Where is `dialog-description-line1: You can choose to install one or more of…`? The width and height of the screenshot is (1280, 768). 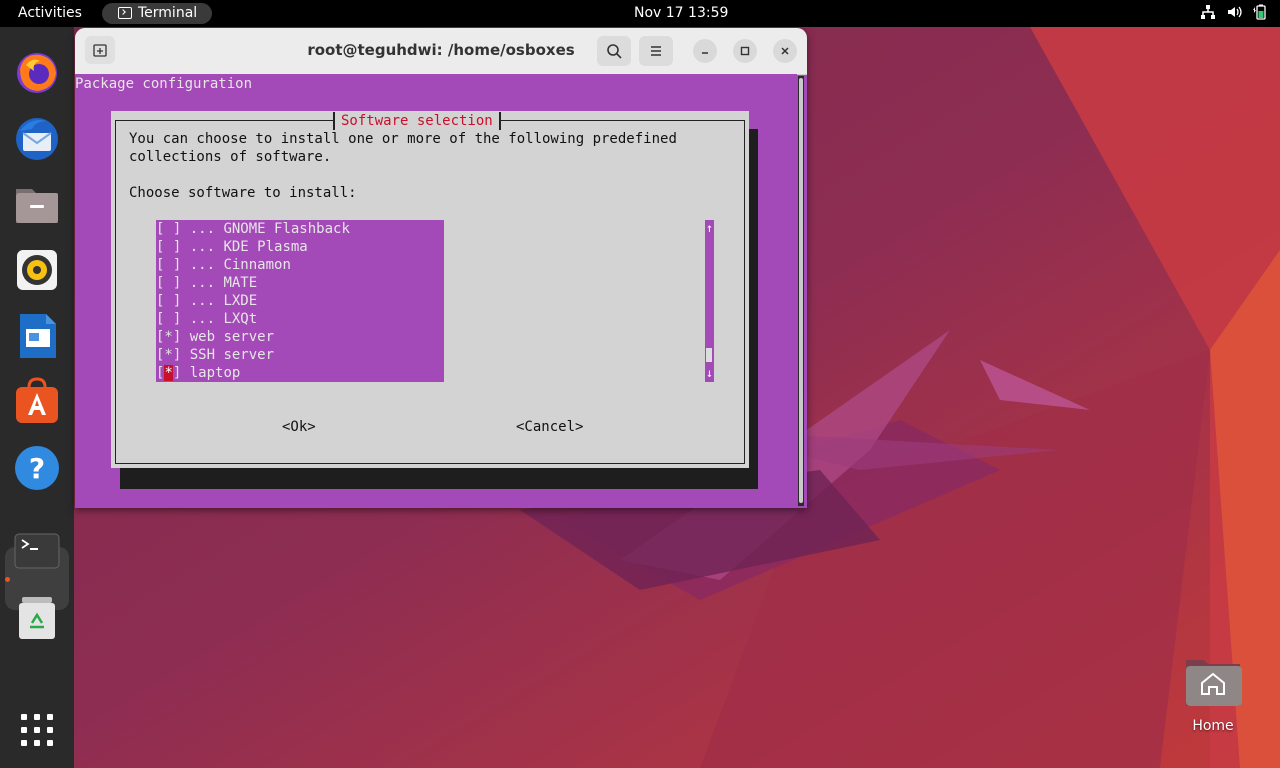
dialog-description-line1: You can choose to install one or more of… is located at coordinates (403, 139).